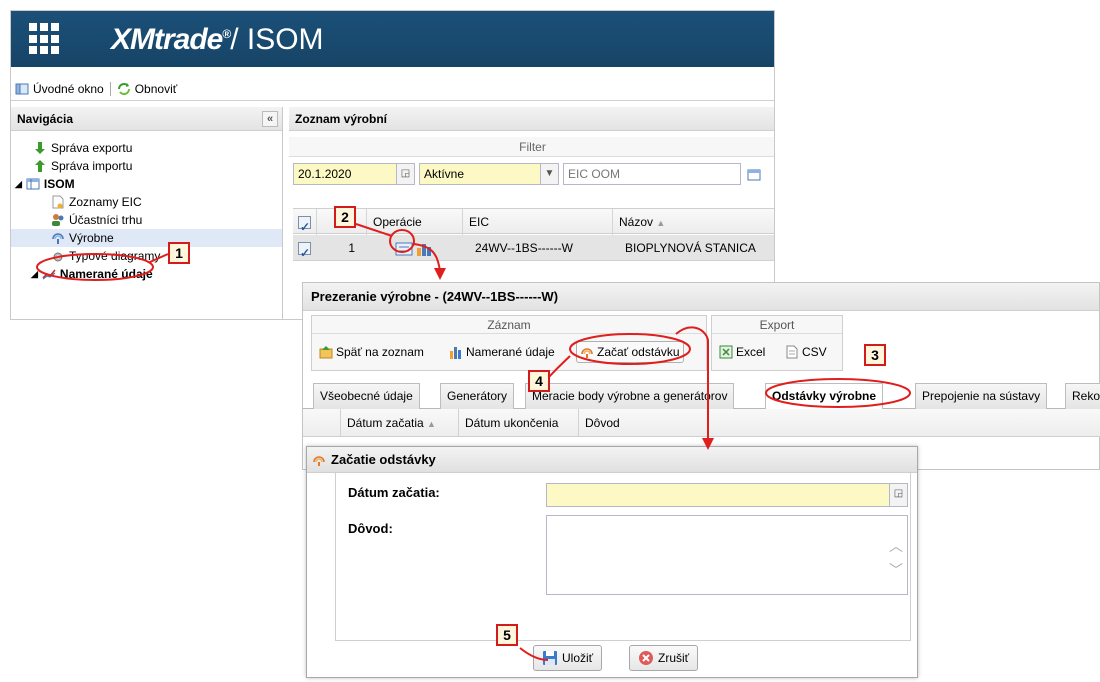 This screenshot has height=682, width=1100. Describe the element at coordinates (630, 396) in the screenshot. I see `tab-metering-points: Meracie body výrobne a generátorov` at that location.